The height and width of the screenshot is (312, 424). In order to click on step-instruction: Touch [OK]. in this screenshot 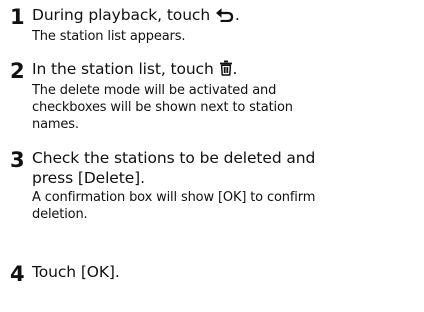, I will do `click(224, 272)`.